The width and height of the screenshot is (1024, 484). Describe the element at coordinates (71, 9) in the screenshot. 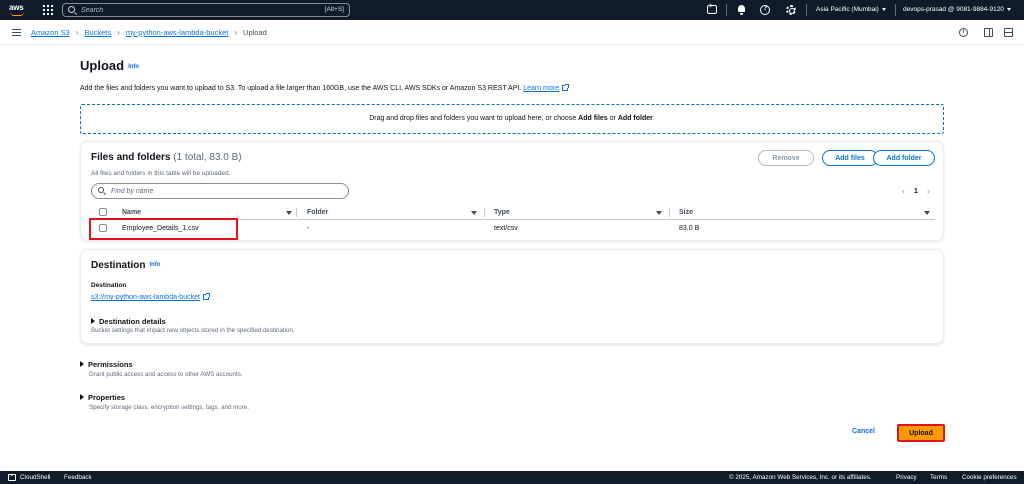

I see `search-icon` at that location.